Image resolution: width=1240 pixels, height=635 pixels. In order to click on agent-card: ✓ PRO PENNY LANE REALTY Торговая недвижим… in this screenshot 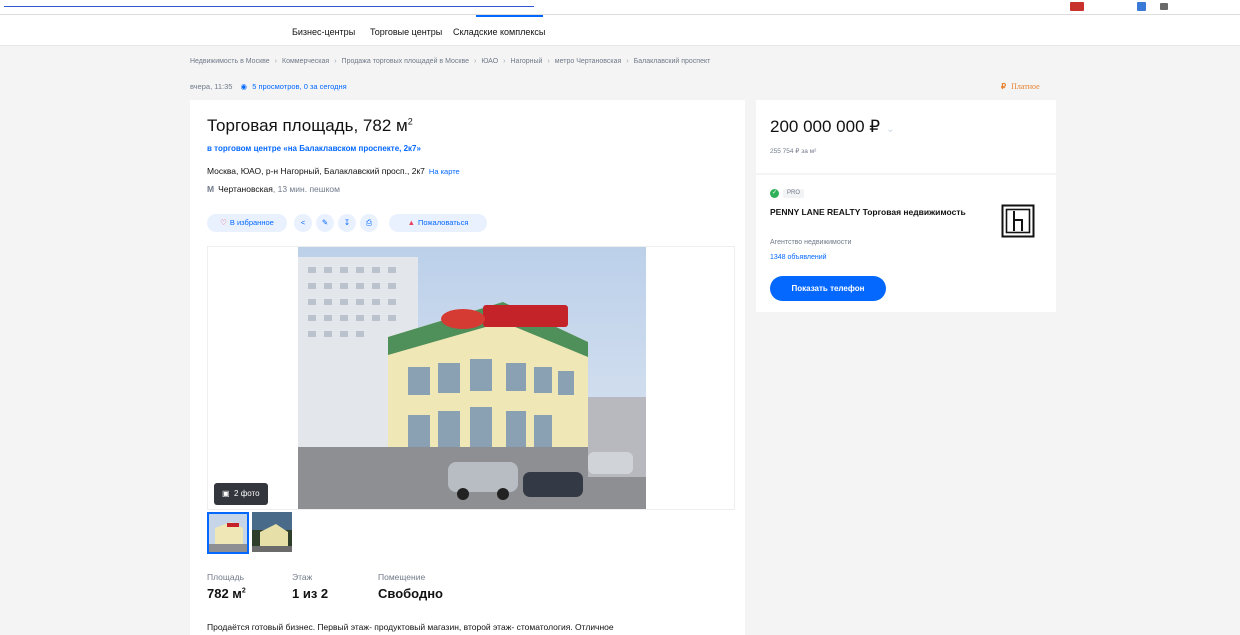, I will do `click(906, 243)`.